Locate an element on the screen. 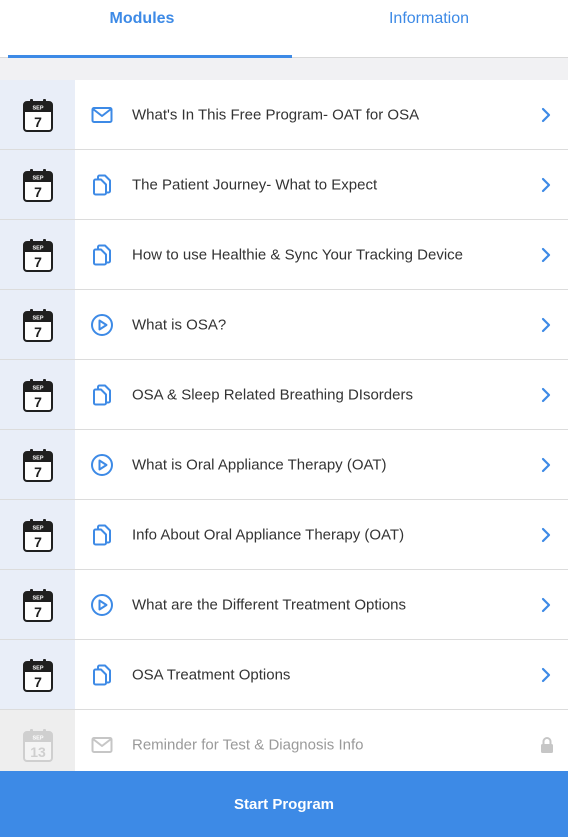 This screenshot has height=837, width=568. list-item: SEP 7 The Patient Journey- What to Expect is located at coordinates (284, 185).